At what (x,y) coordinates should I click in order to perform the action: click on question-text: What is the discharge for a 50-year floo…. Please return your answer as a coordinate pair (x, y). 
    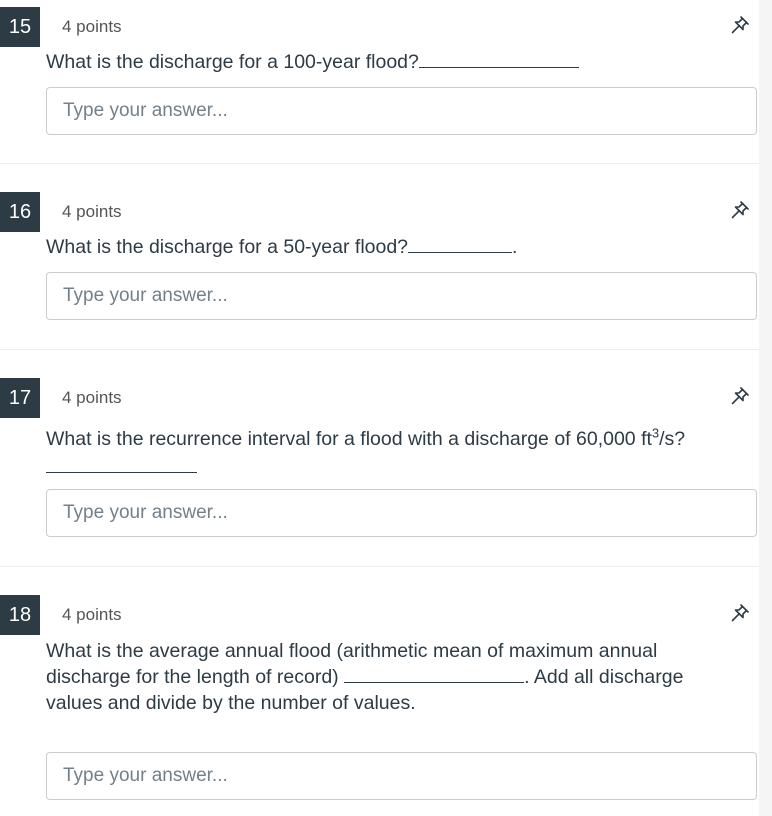
    Looking at the image, I should click on (391, 247).